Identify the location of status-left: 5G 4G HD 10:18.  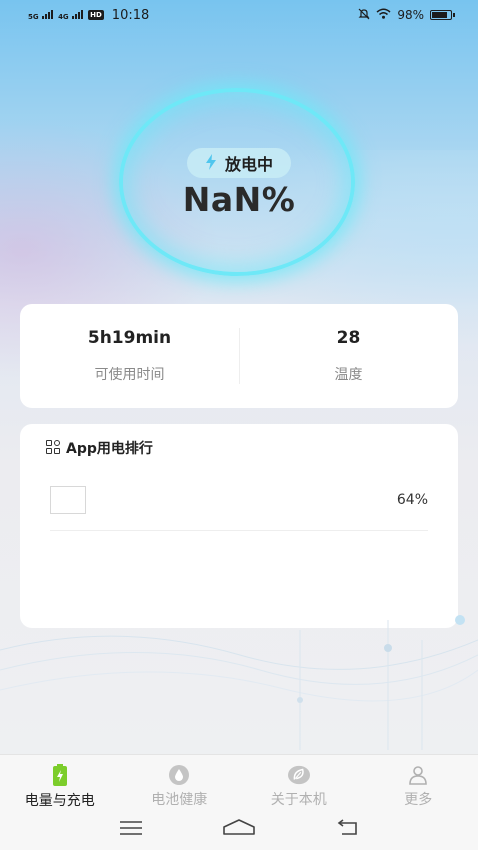
(74, 15).